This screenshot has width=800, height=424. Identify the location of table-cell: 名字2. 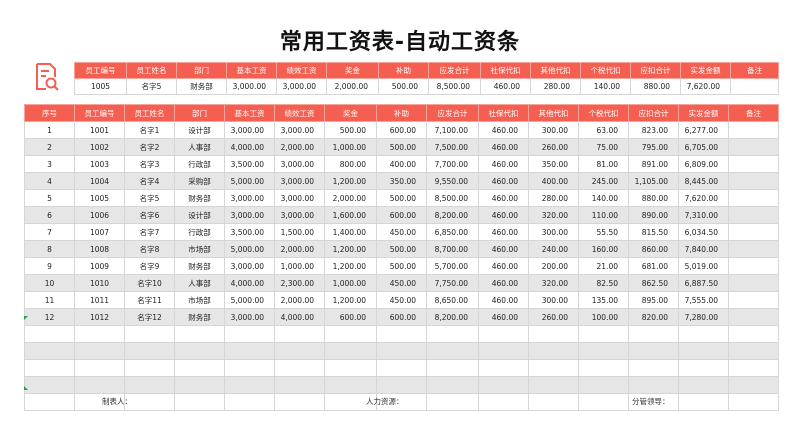
(149, 147).